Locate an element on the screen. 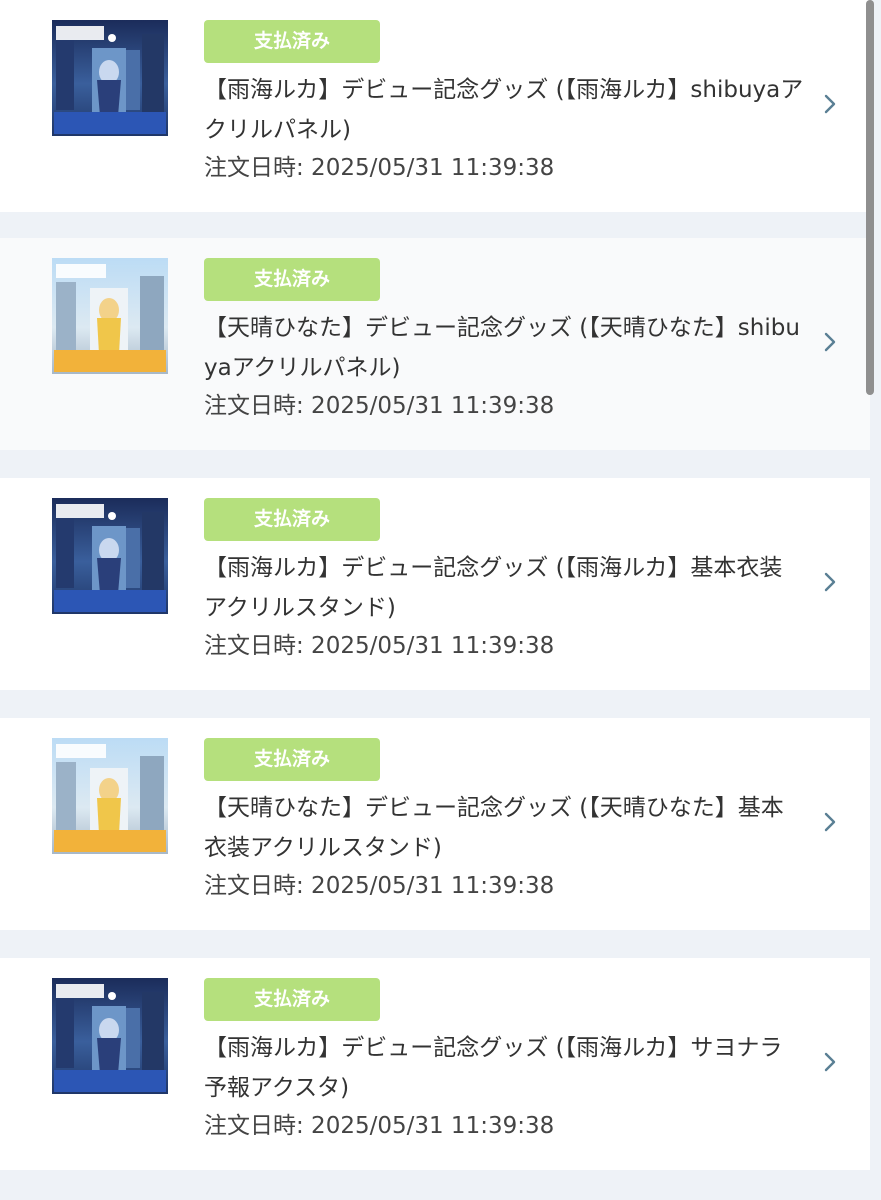 The image size is (881, 1200). scrollbar-thumb is located at coordinates (870, 197).